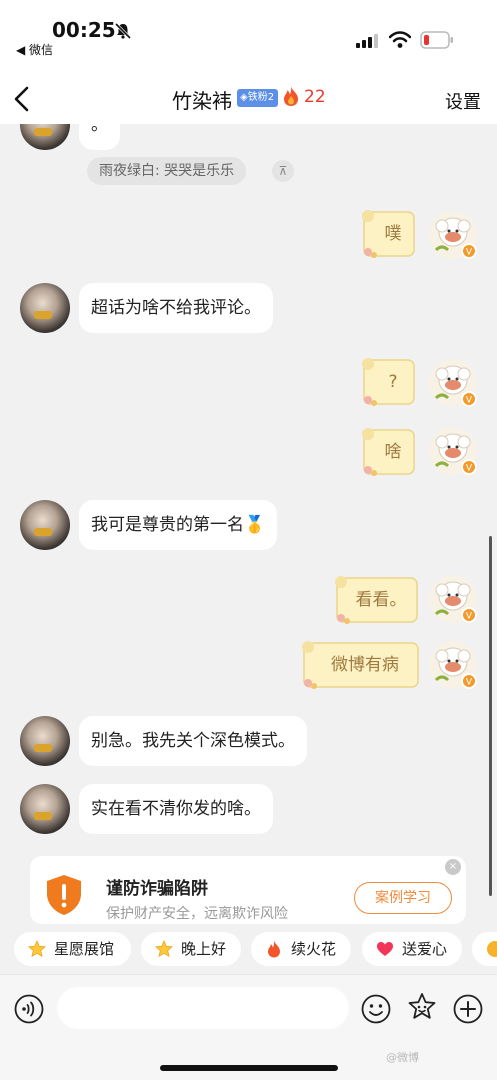 The width and height of the screenshot is (497, 1080). I want to click on message-bubble-incoming: 实在看不清你发的啥。, so click(176, 809).